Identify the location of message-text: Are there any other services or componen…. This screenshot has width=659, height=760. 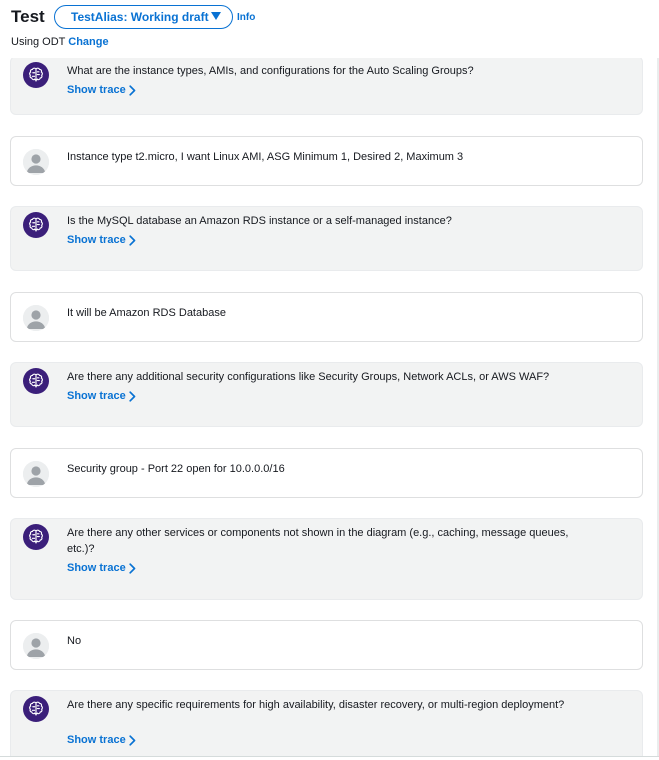
(318, 541).